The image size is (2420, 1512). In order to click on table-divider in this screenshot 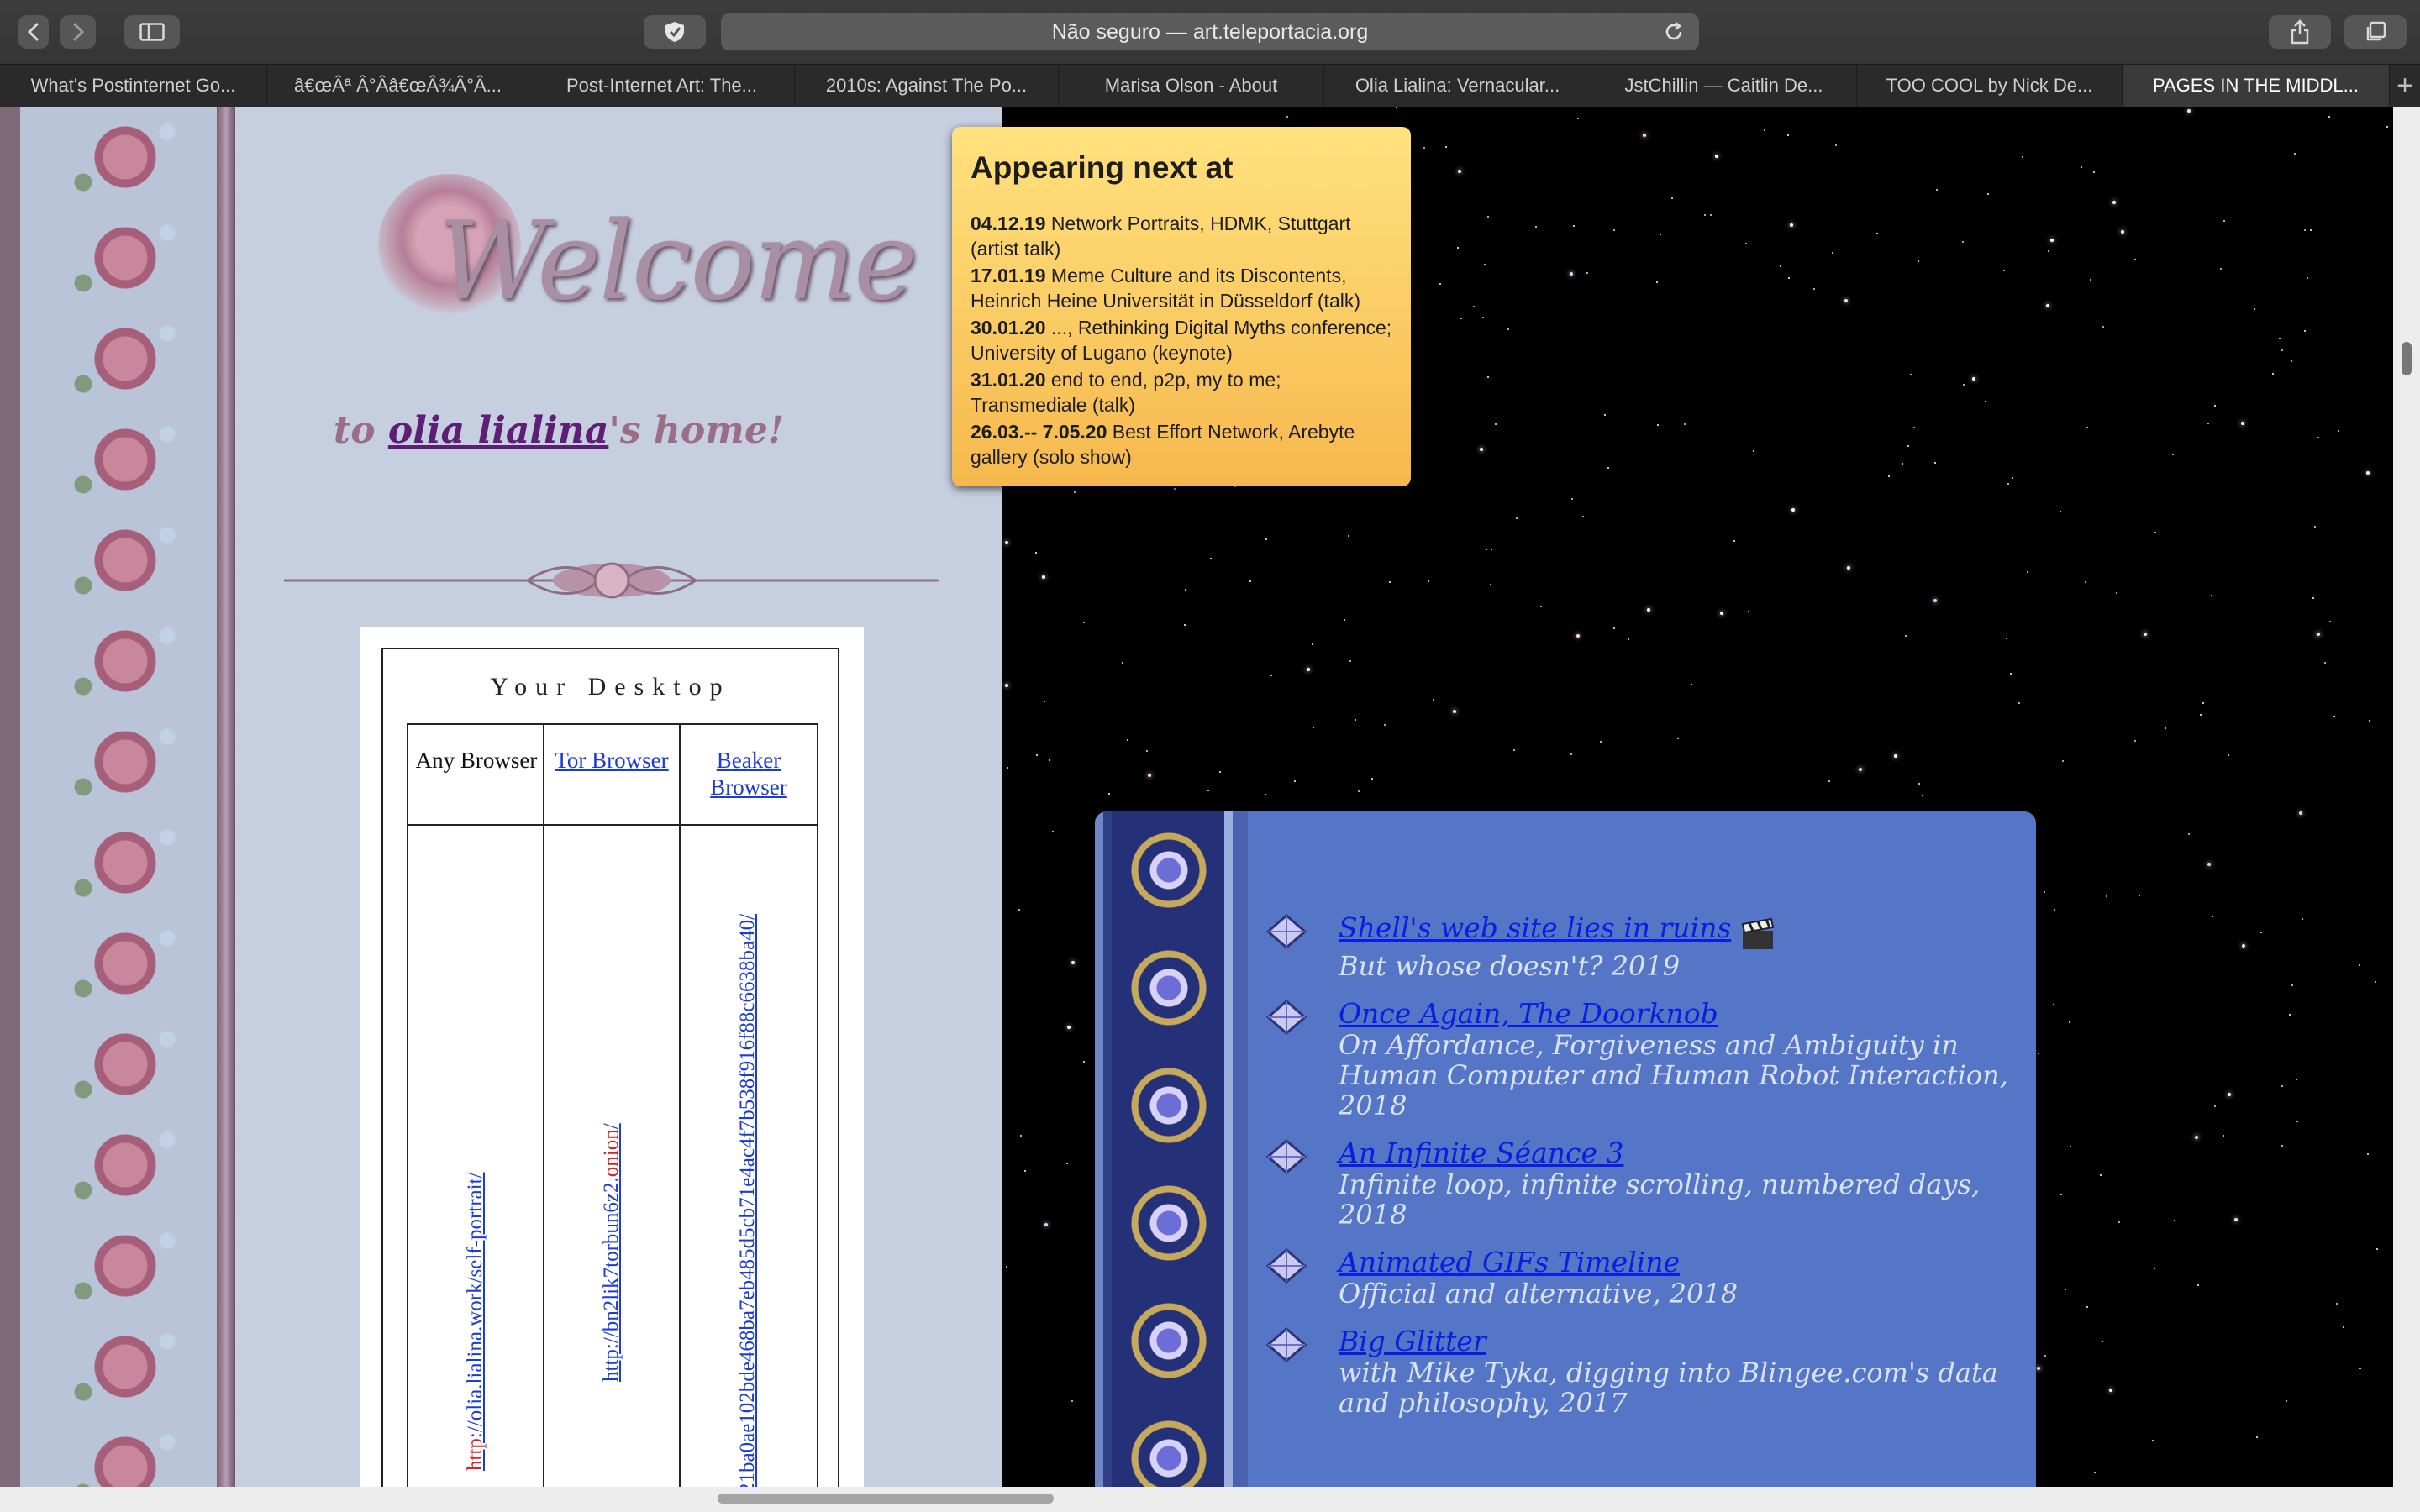, I will do `click(613, 825)`.